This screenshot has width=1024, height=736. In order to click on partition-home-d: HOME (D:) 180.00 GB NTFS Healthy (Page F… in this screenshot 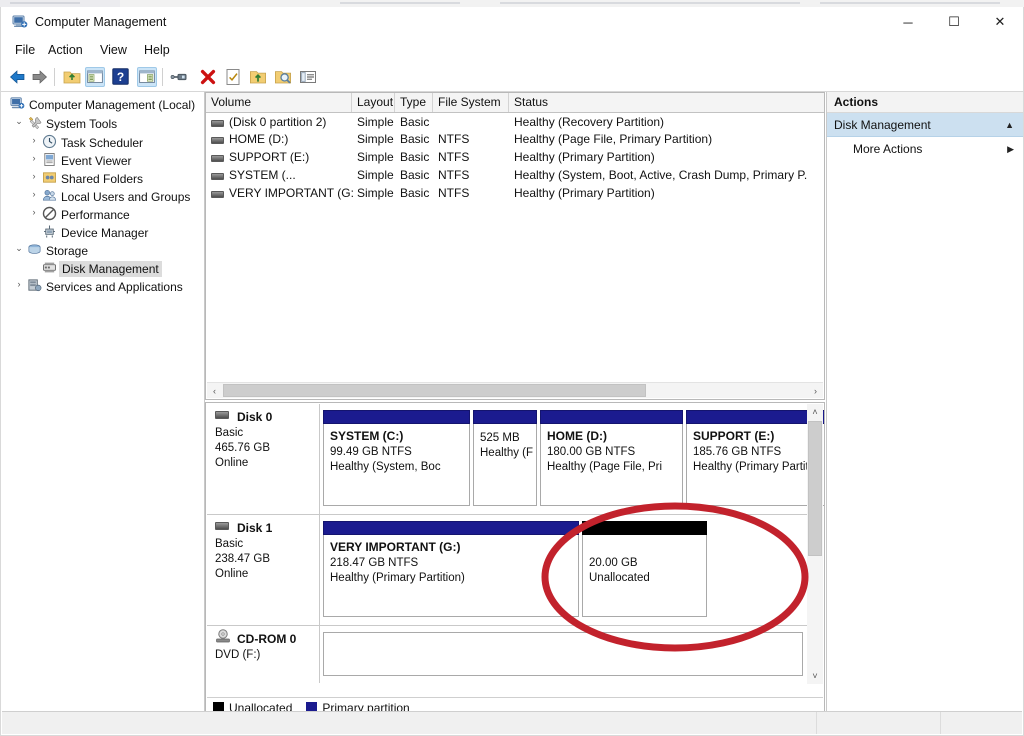, I will do `click(611, 458)`.